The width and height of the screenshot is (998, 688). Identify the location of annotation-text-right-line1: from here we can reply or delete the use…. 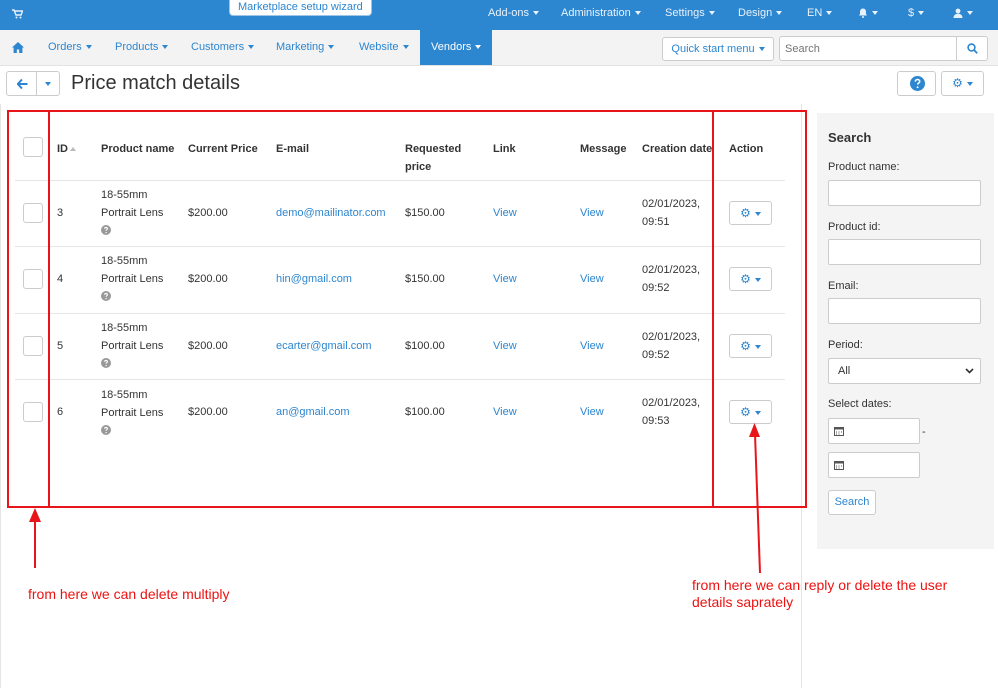
(820, 585).